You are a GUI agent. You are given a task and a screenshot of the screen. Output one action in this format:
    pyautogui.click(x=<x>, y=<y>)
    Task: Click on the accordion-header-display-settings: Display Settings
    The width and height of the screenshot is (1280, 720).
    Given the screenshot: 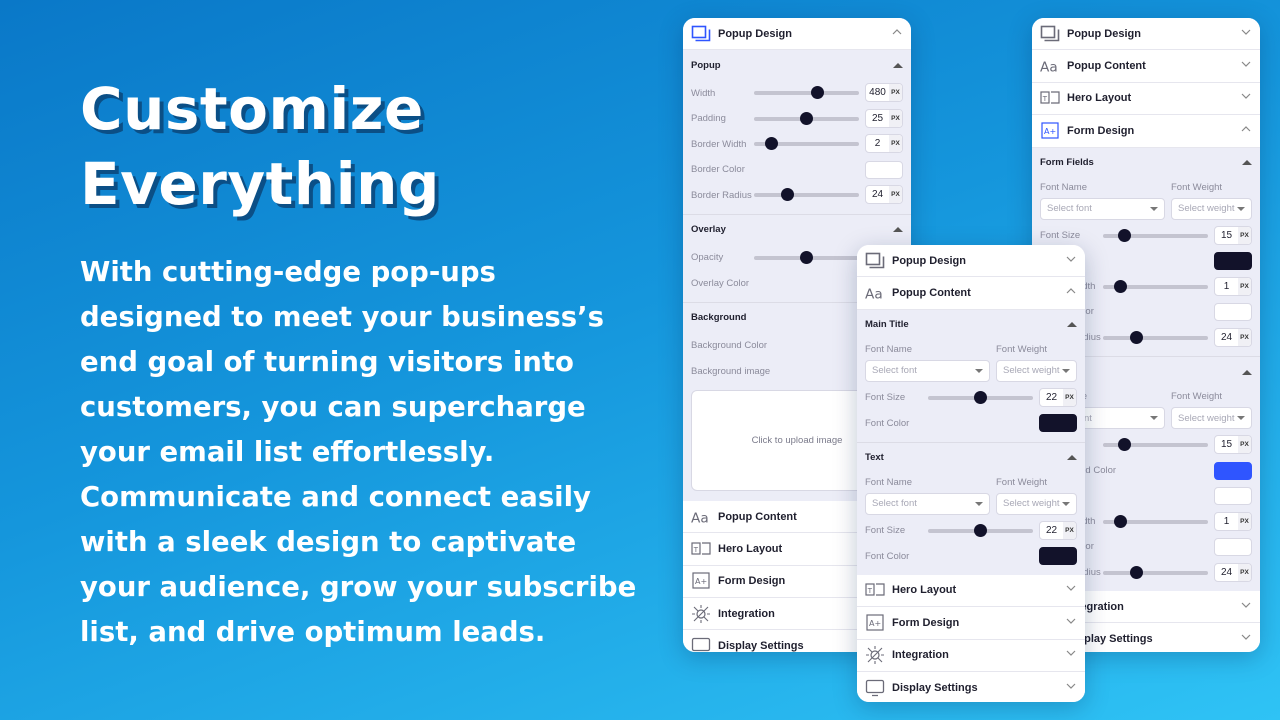 What is the action you would take?
    pyautogui.click(x=971, y=686)
    